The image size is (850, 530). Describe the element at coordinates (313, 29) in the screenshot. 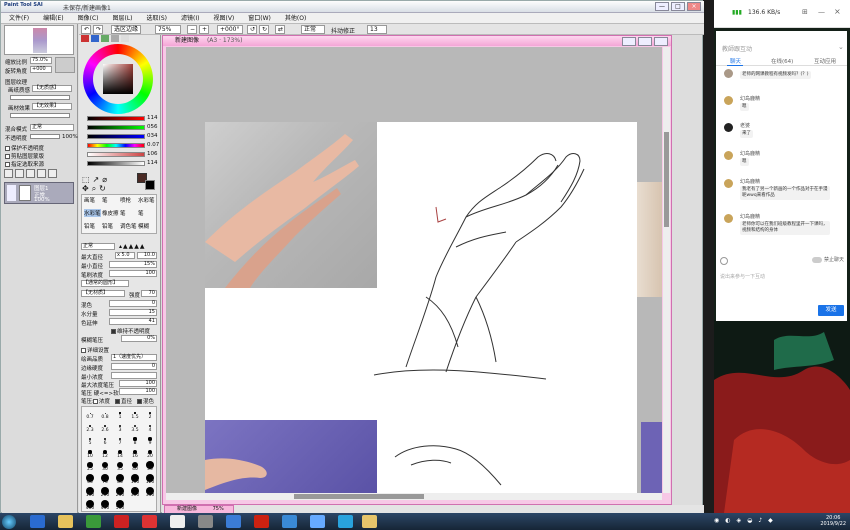

I see `mode-select: 正常` at that location.